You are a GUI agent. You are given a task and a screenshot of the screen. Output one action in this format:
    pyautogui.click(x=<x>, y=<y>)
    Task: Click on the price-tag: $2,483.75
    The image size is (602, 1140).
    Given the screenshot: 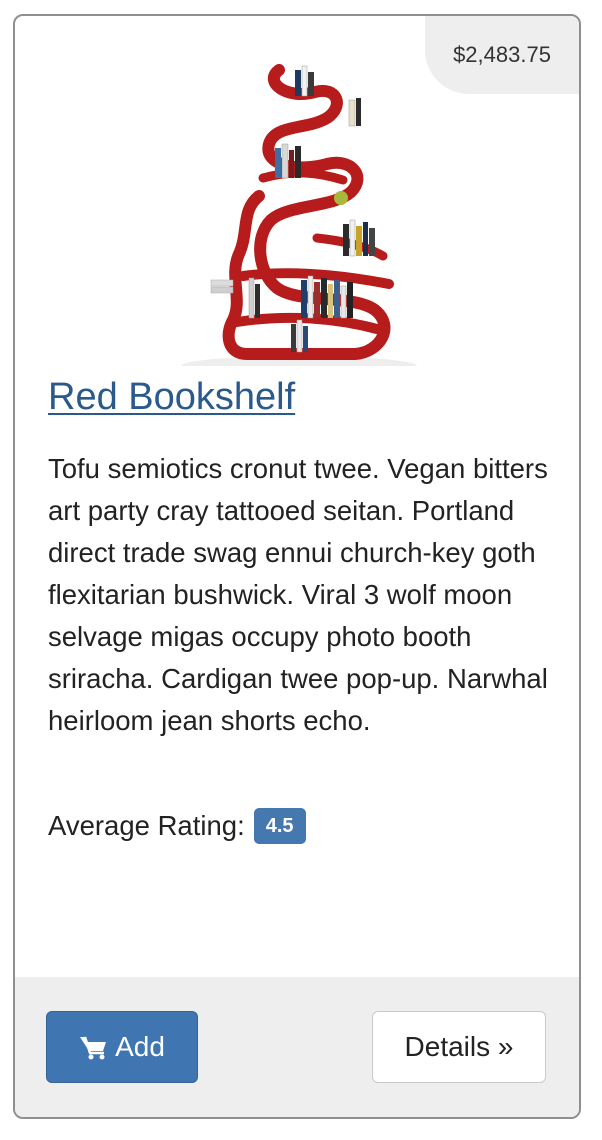 What is the action you would take?
    pyautogui.click(x=502, y=55)
    